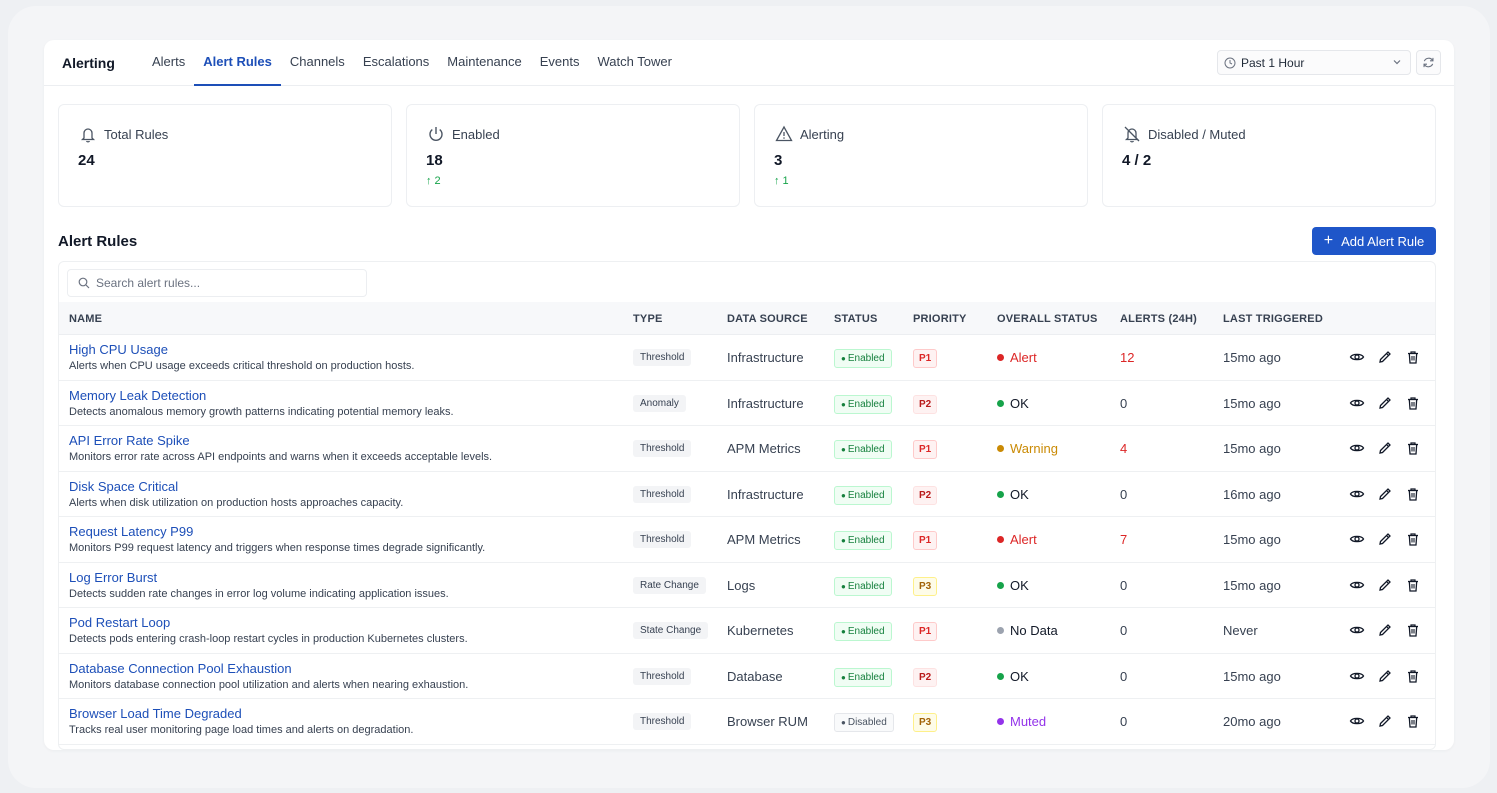 The image size is (1497, 793). I want to click on add-alert-rule-button: + Add Alert Rule, so click(1374, 241).